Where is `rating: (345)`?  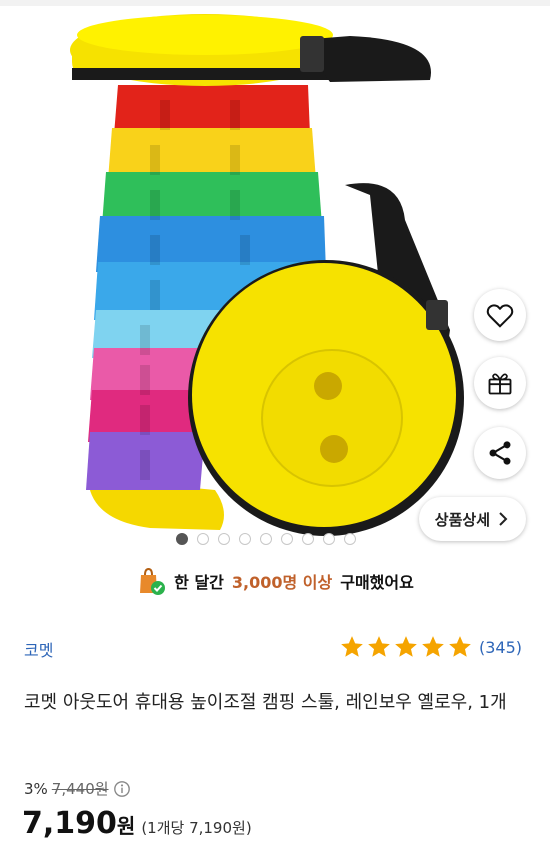 rating: (345) is located at coordinates (430, 647).